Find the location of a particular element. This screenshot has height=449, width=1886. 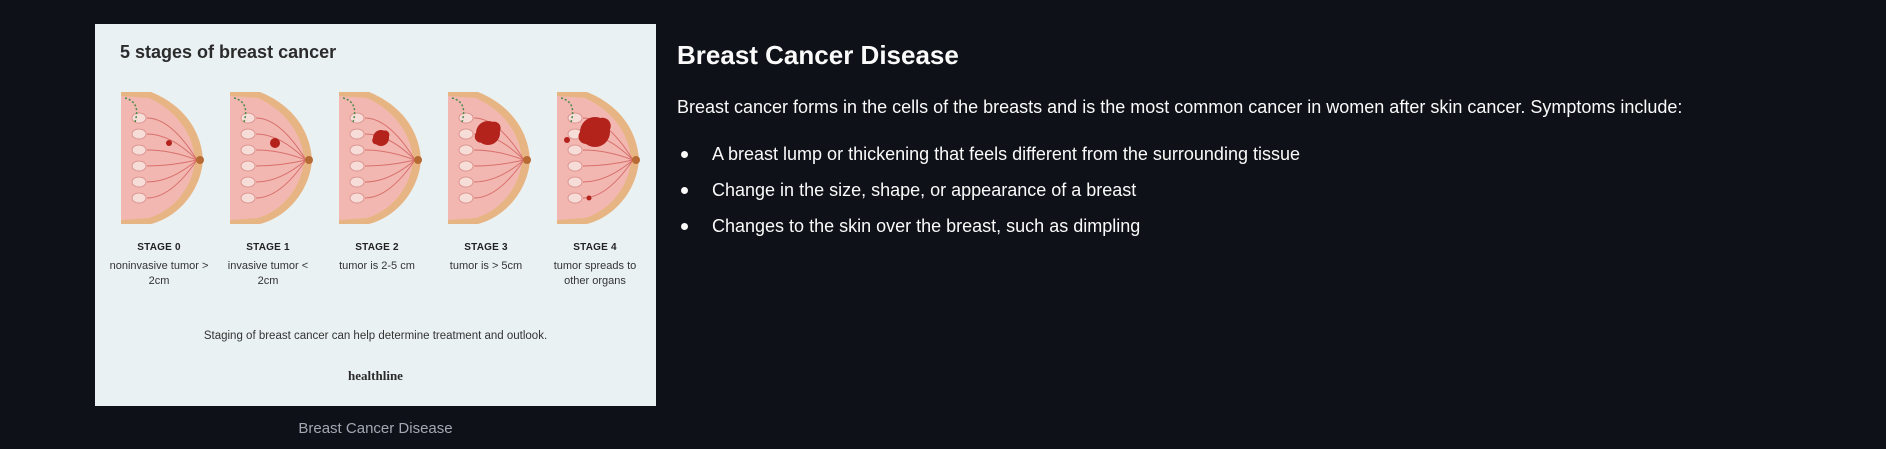

stage-1: STAGE 1 invasive tumor < 2cm is located at coordinates (268, 188).